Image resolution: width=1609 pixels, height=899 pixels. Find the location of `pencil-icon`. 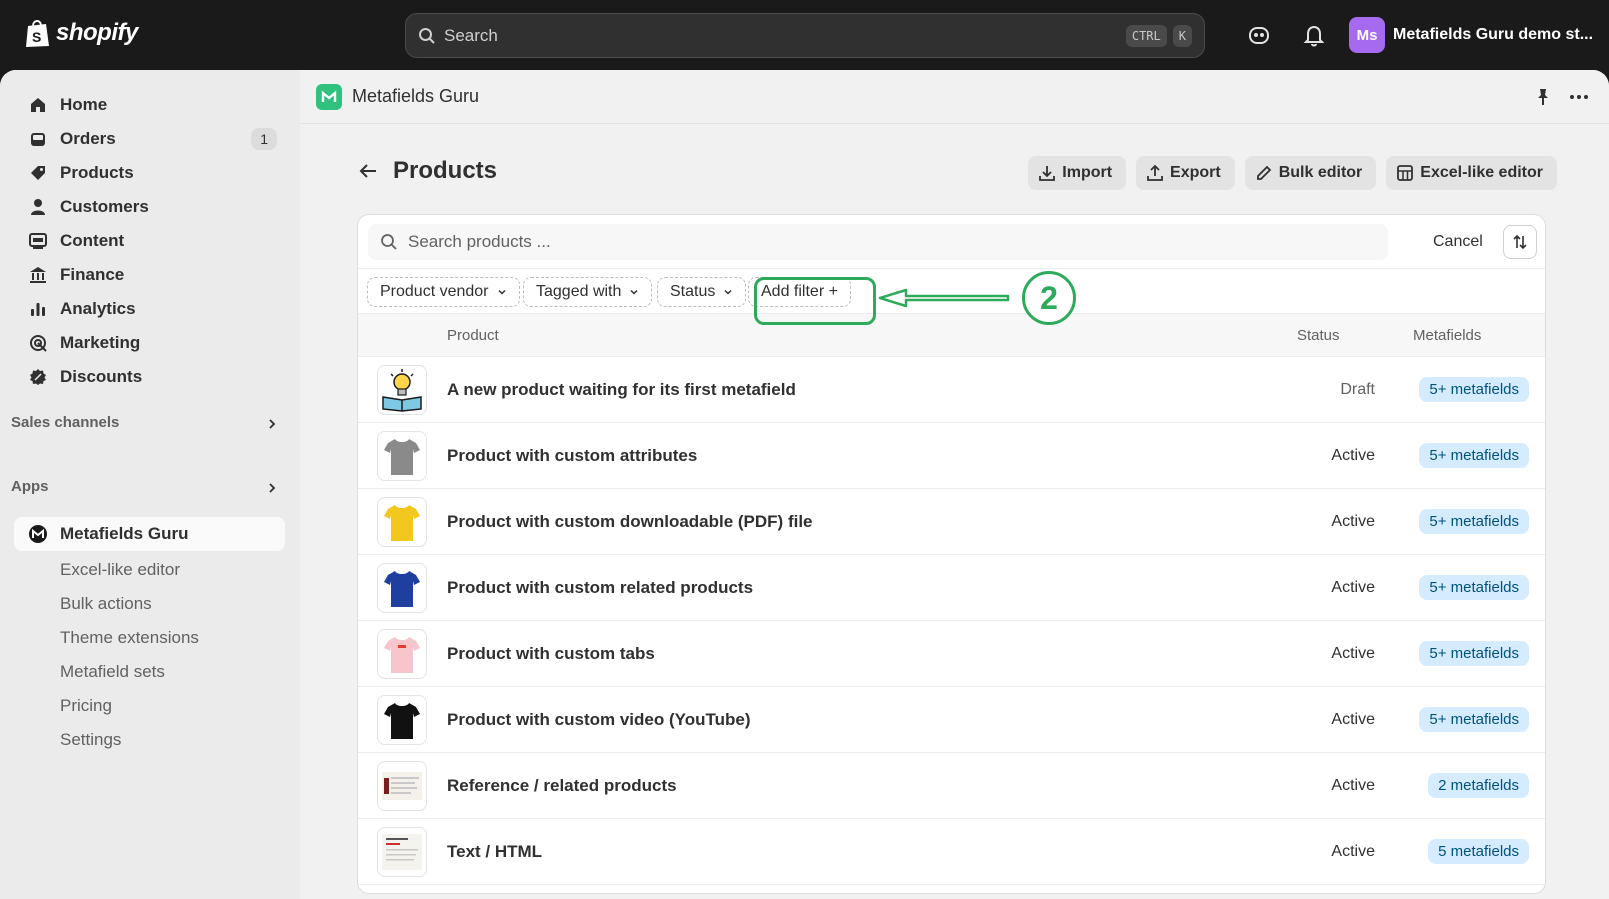

pencil-icon is located at coordinates (1263, 172).